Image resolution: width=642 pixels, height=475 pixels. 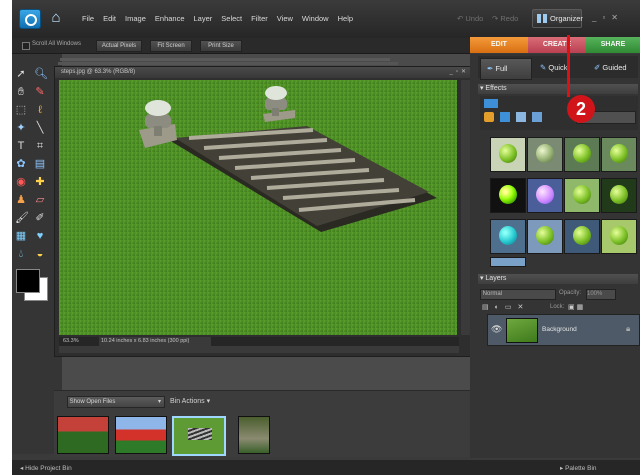 I want to click on bin-actions-menu: Bin Actions ▾, so click(x=190, y=401).